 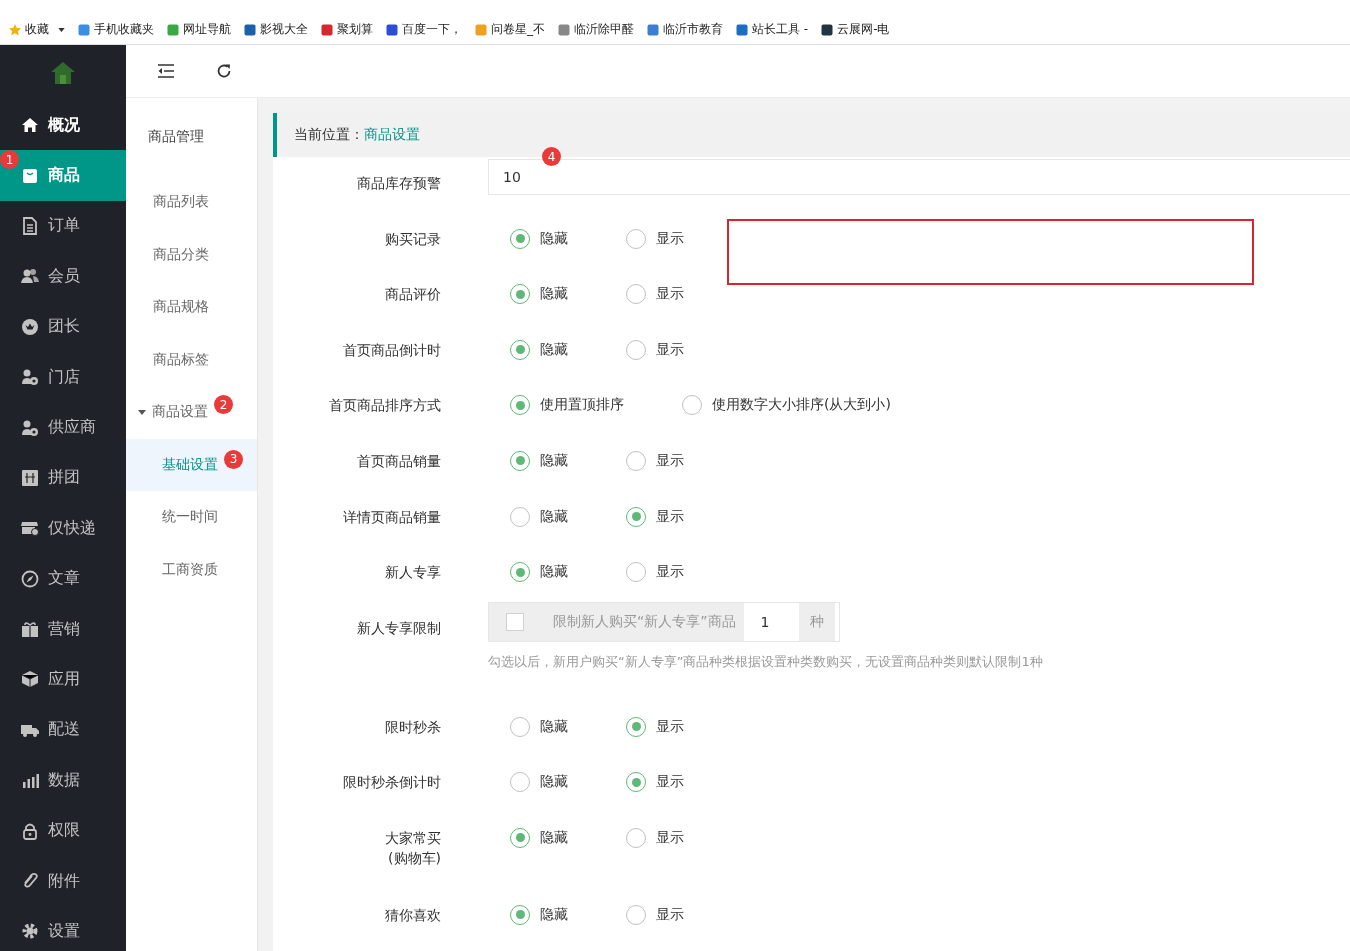 I want to click on sidebar-item: 配送, so click(x=63, y=730).